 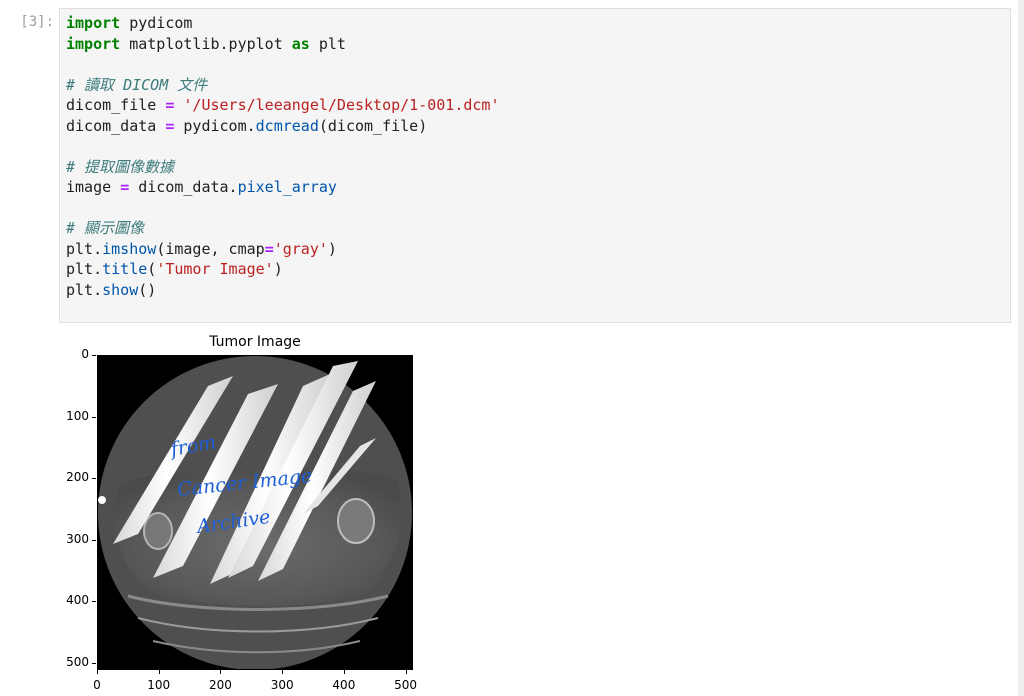 What do you see at coordinates (120, 166) in the screenshot?
I see `code-token: # 提取圖像數據` at bounding box center [120, 166].